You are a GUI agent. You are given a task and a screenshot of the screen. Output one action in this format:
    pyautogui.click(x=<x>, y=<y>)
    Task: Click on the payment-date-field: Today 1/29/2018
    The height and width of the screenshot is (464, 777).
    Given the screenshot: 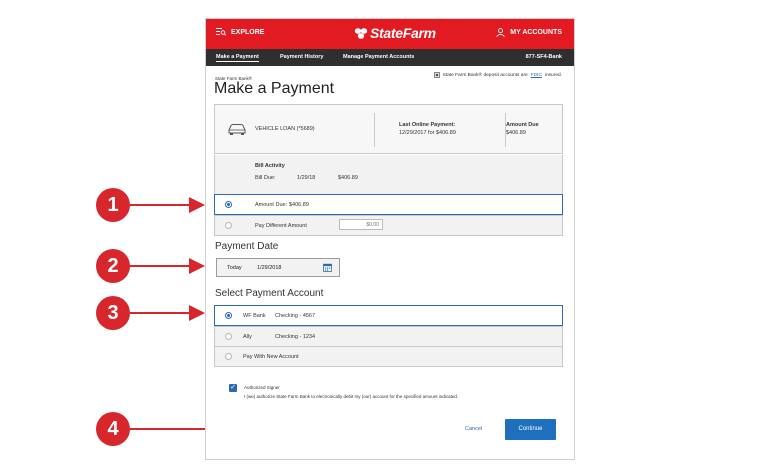 What is the action you would take?
    pyautogui.click(x=278, y=267)
    